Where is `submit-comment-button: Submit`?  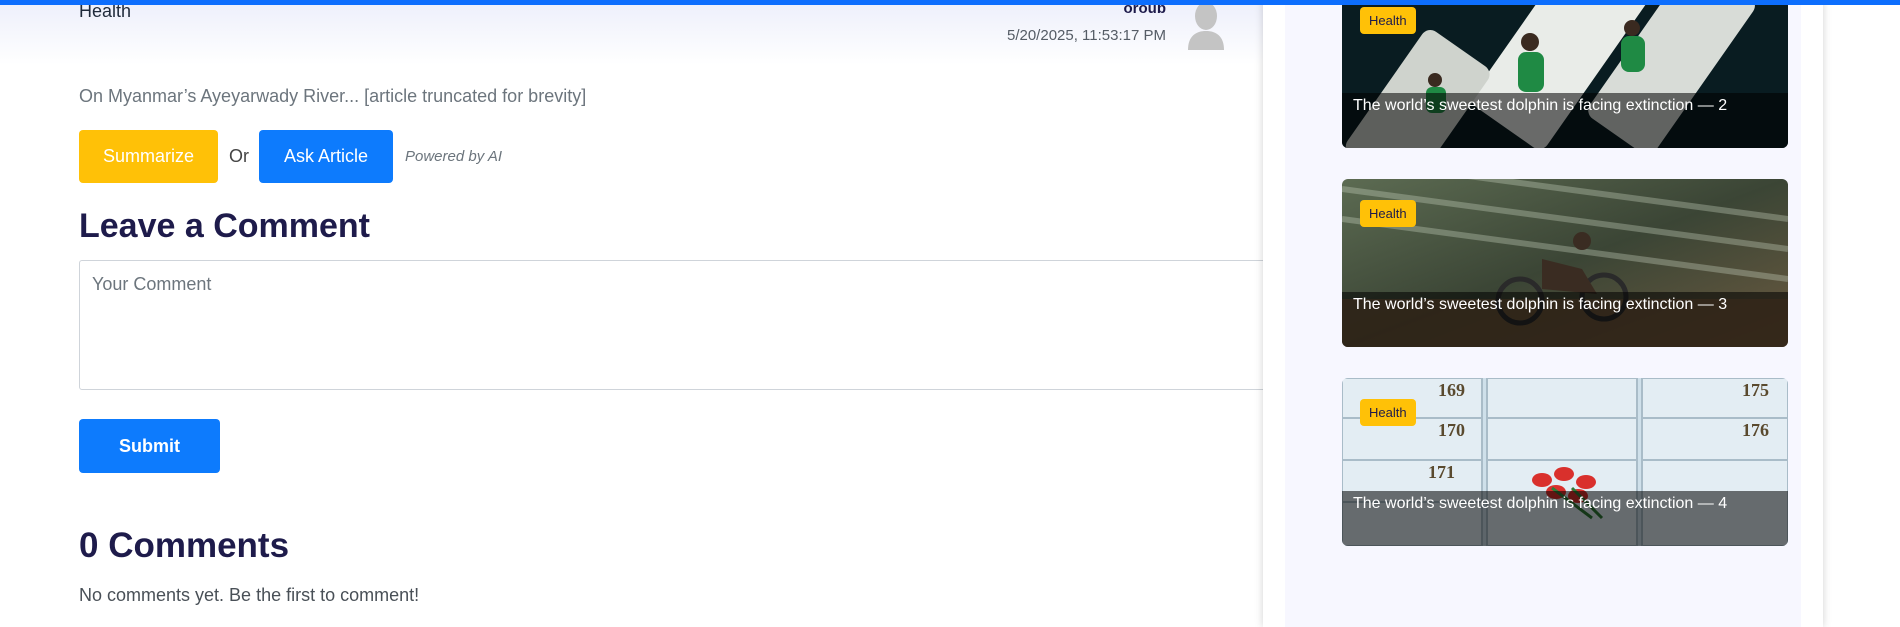
submit-comment-button: Submit is located at coordinates (149, 446).